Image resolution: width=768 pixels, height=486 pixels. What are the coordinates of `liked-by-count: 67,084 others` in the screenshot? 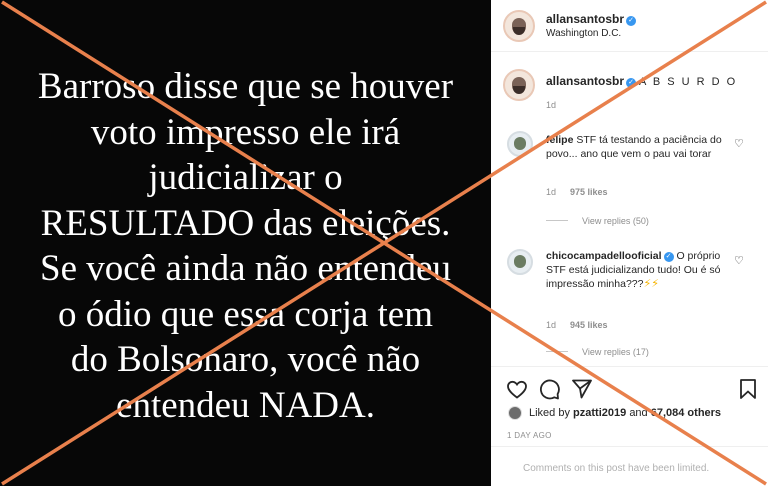 It's located at (686, 413).